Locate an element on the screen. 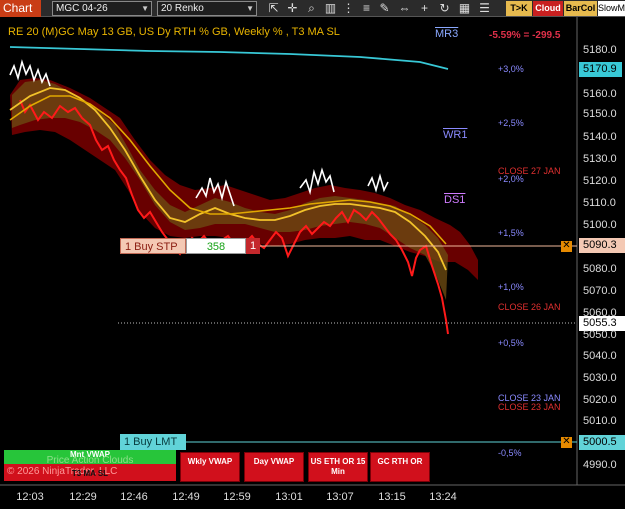  time-tick: 13:07 is located at coordinates (340, 497).